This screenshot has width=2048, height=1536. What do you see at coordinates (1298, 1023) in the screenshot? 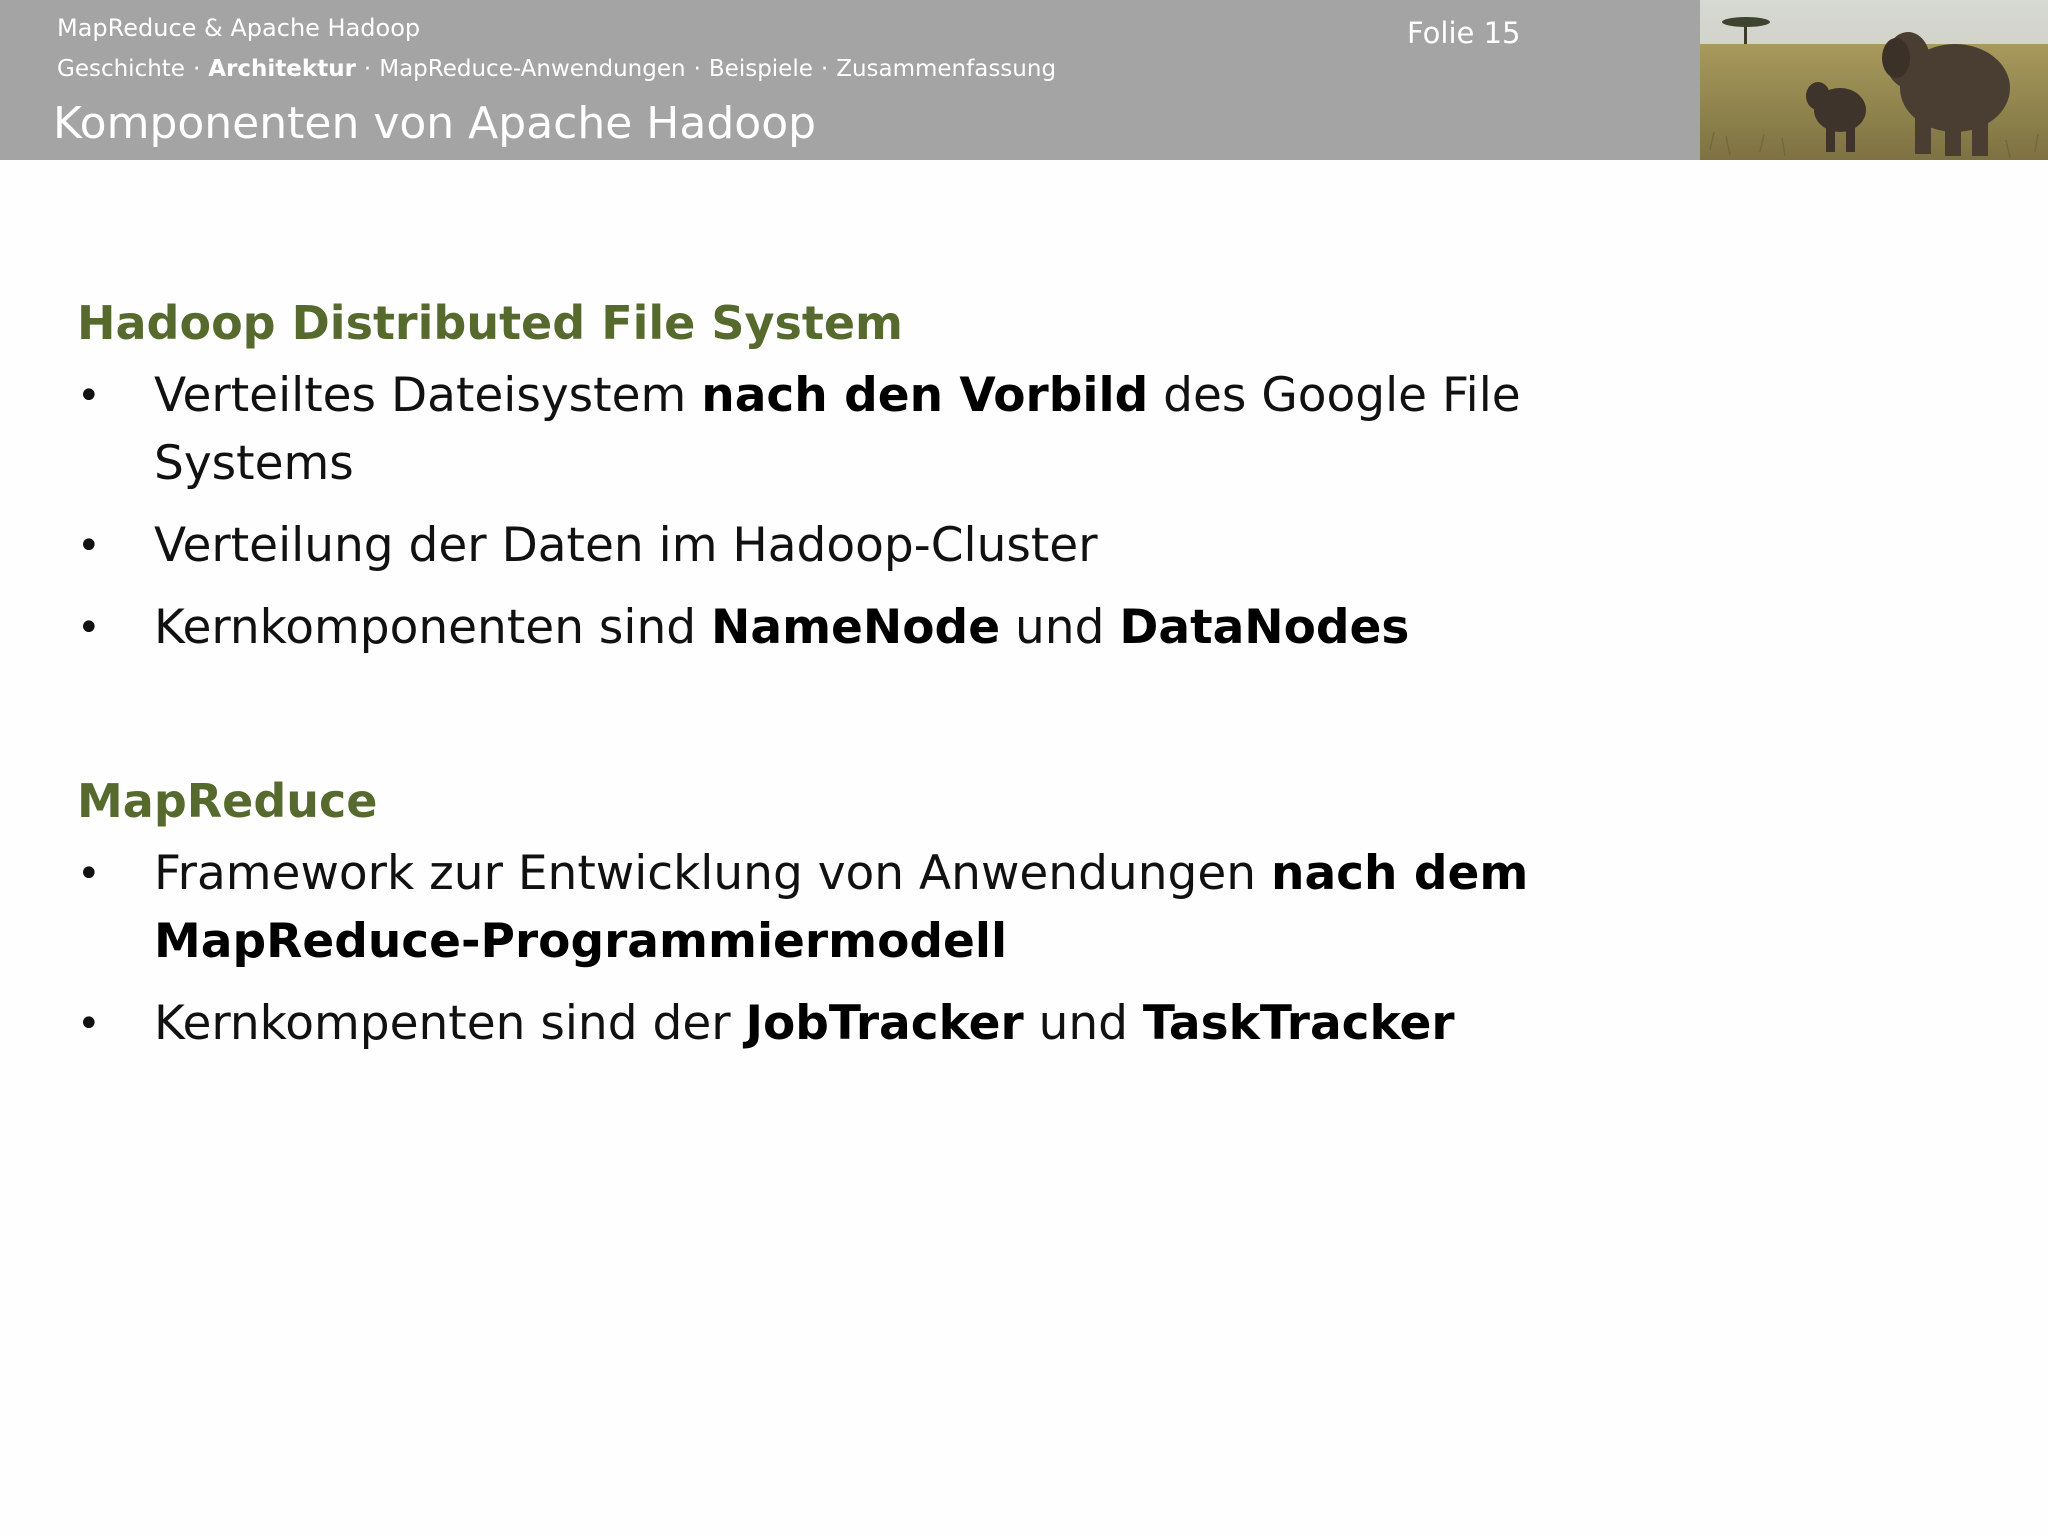
I see `bullet-text-bold: TaskTracker` at bounding box center [1298, 1023].